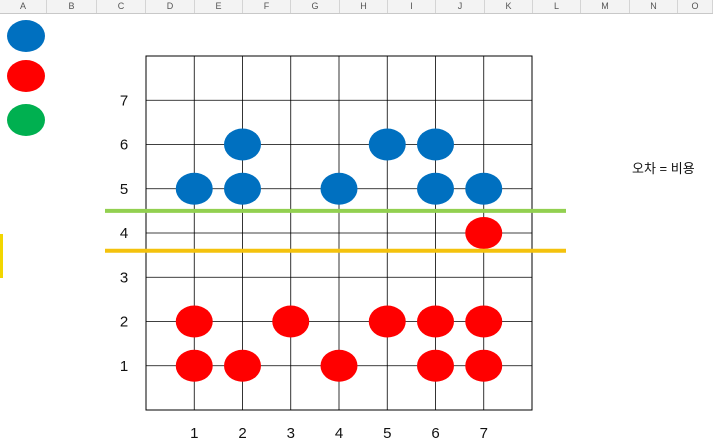 The image size is (713, 447). I want to click on x-tick-label: 7, so click(484, 433).